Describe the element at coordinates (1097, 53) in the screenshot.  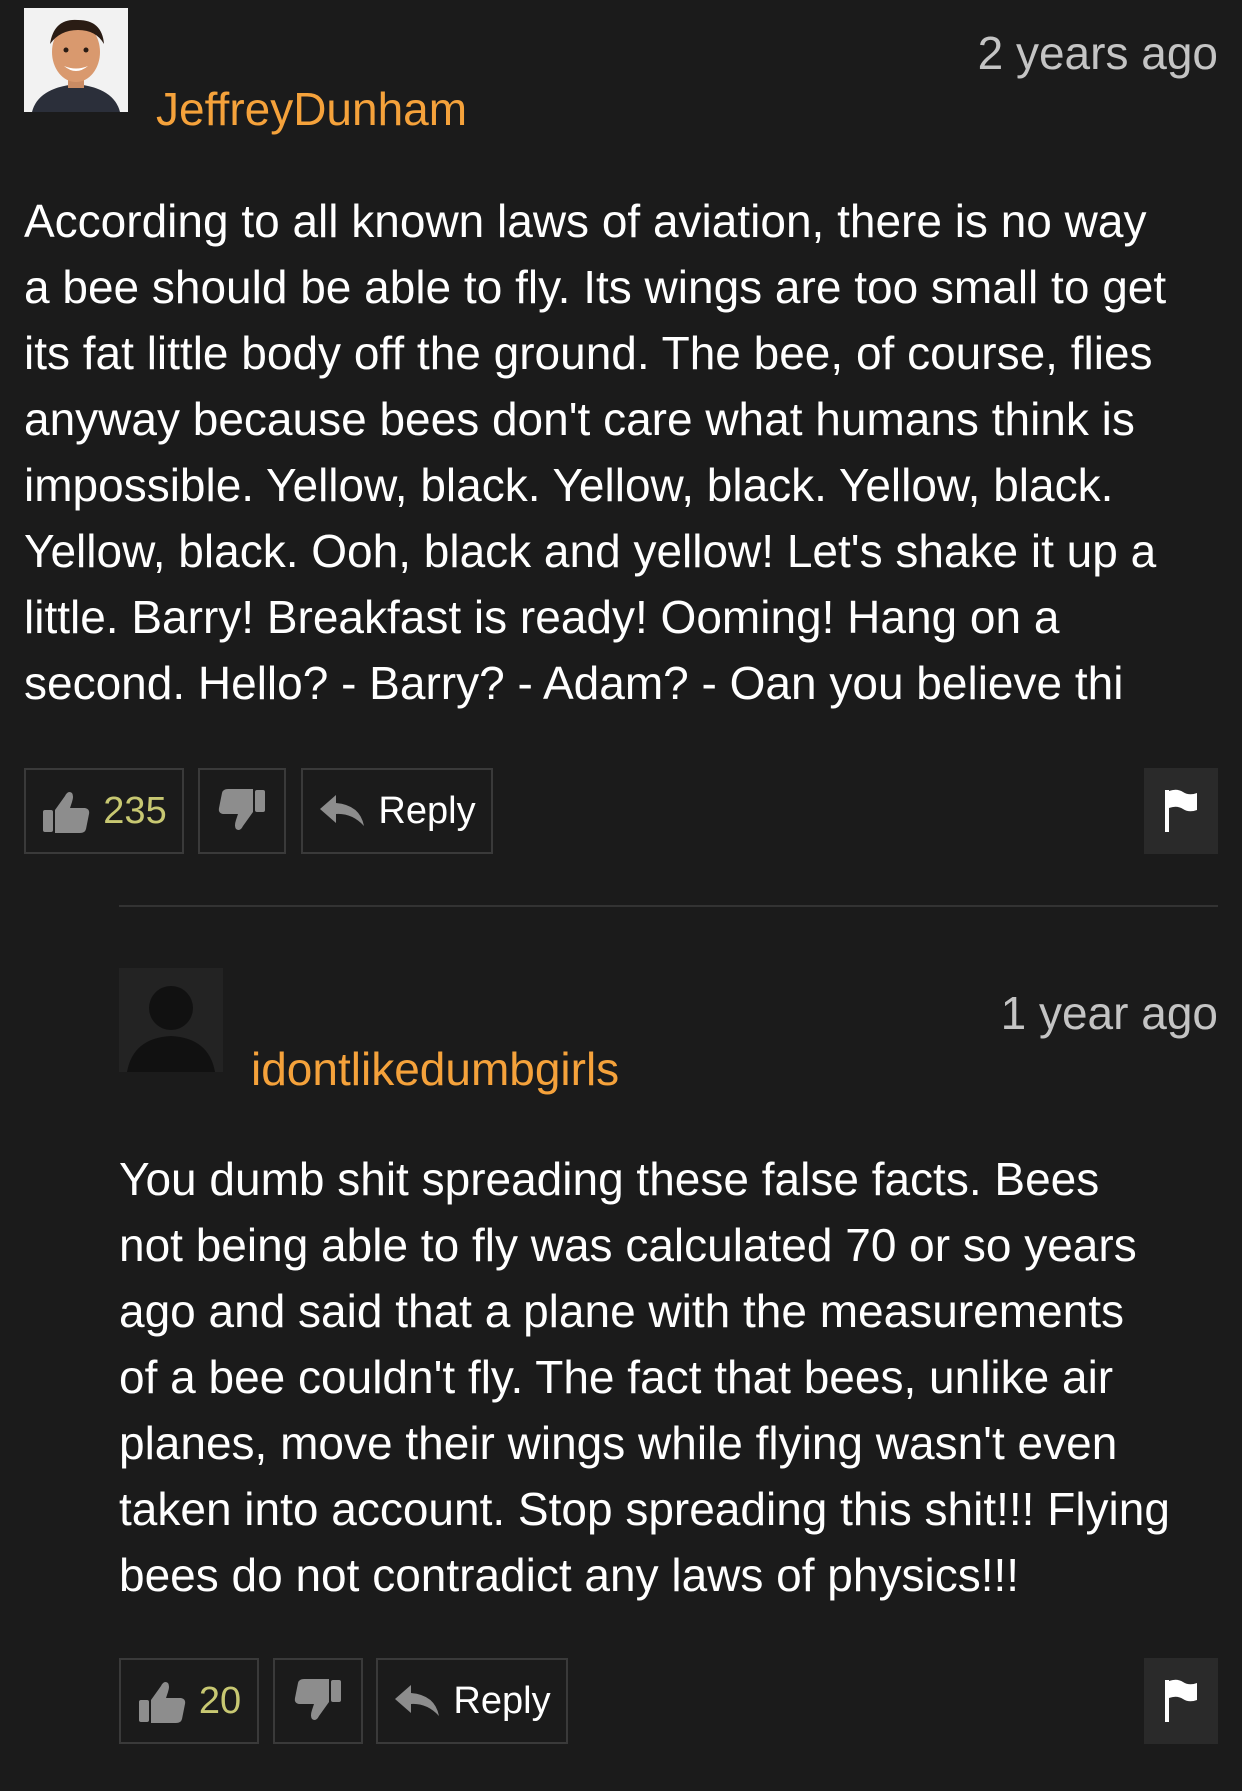
I see `comment-timestamp: 2 years ago` at that location.